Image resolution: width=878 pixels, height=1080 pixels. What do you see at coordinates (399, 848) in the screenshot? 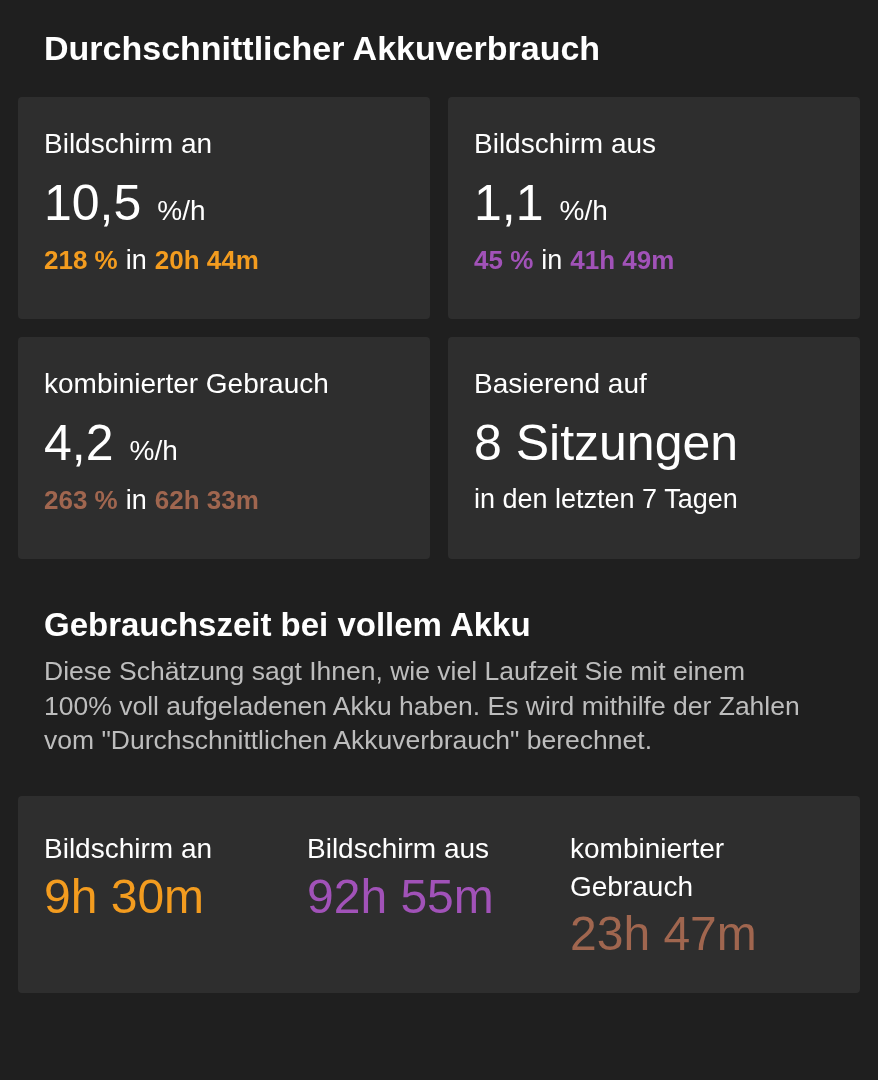
I see `estimate-label: Bildschirm aus` at bounding box center [399, 848].